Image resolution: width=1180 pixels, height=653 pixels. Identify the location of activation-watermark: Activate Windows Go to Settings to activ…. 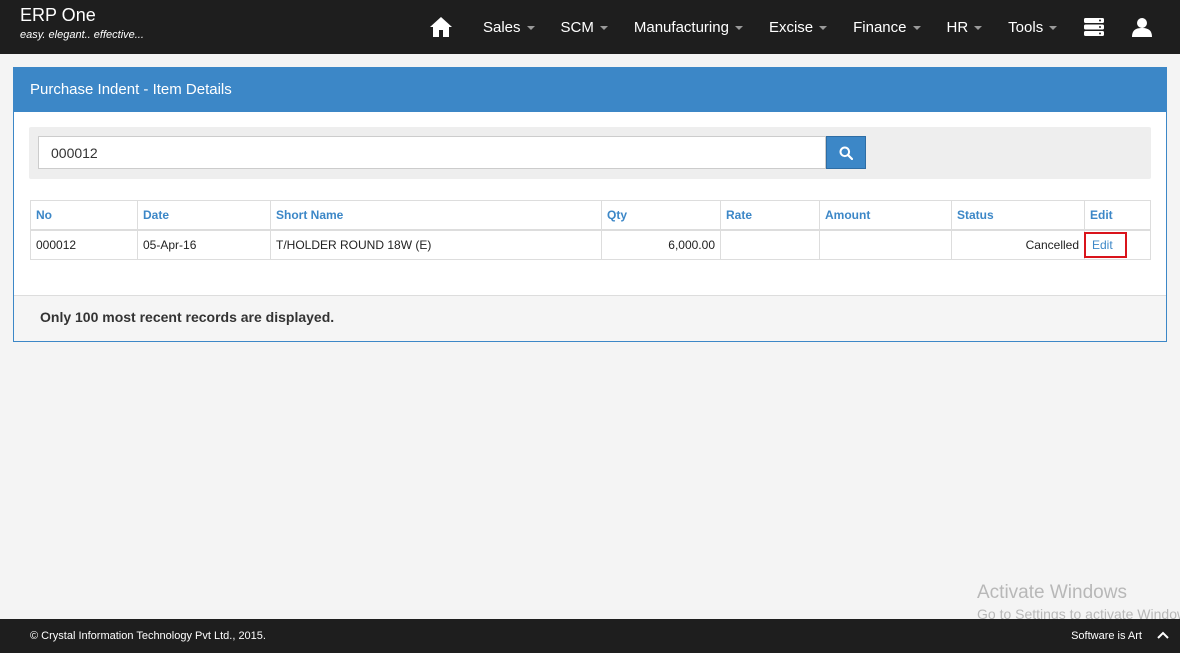
(1078, 602).